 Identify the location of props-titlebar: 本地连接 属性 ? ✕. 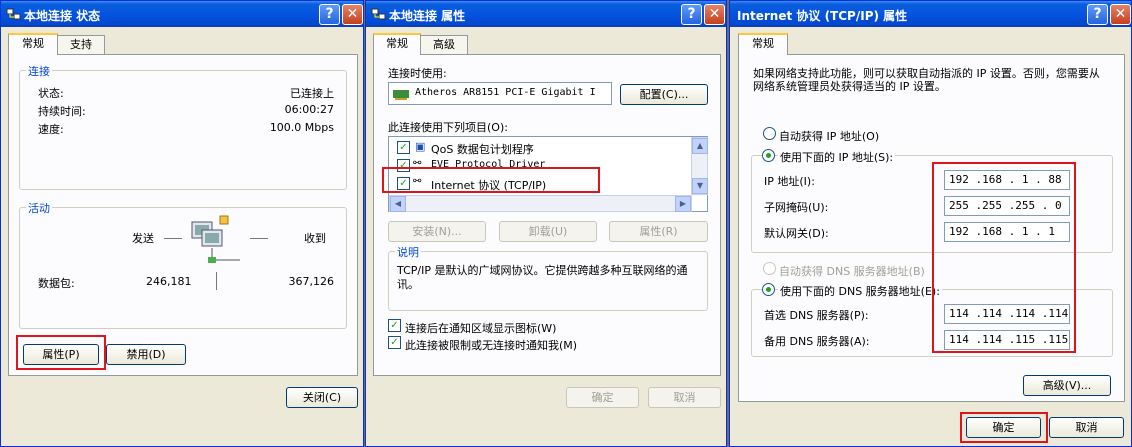
(546, 14).